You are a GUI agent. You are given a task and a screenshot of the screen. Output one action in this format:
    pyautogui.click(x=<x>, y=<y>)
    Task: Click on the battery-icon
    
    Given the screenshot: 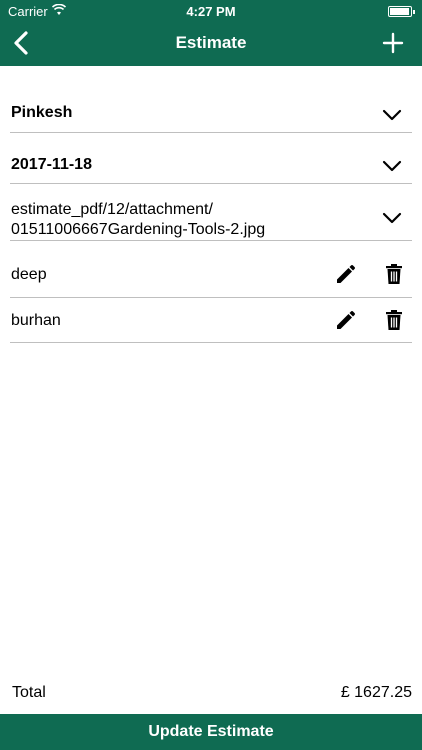 What is the action you would take?
    pyautogui.click(x=401, y=11)
    